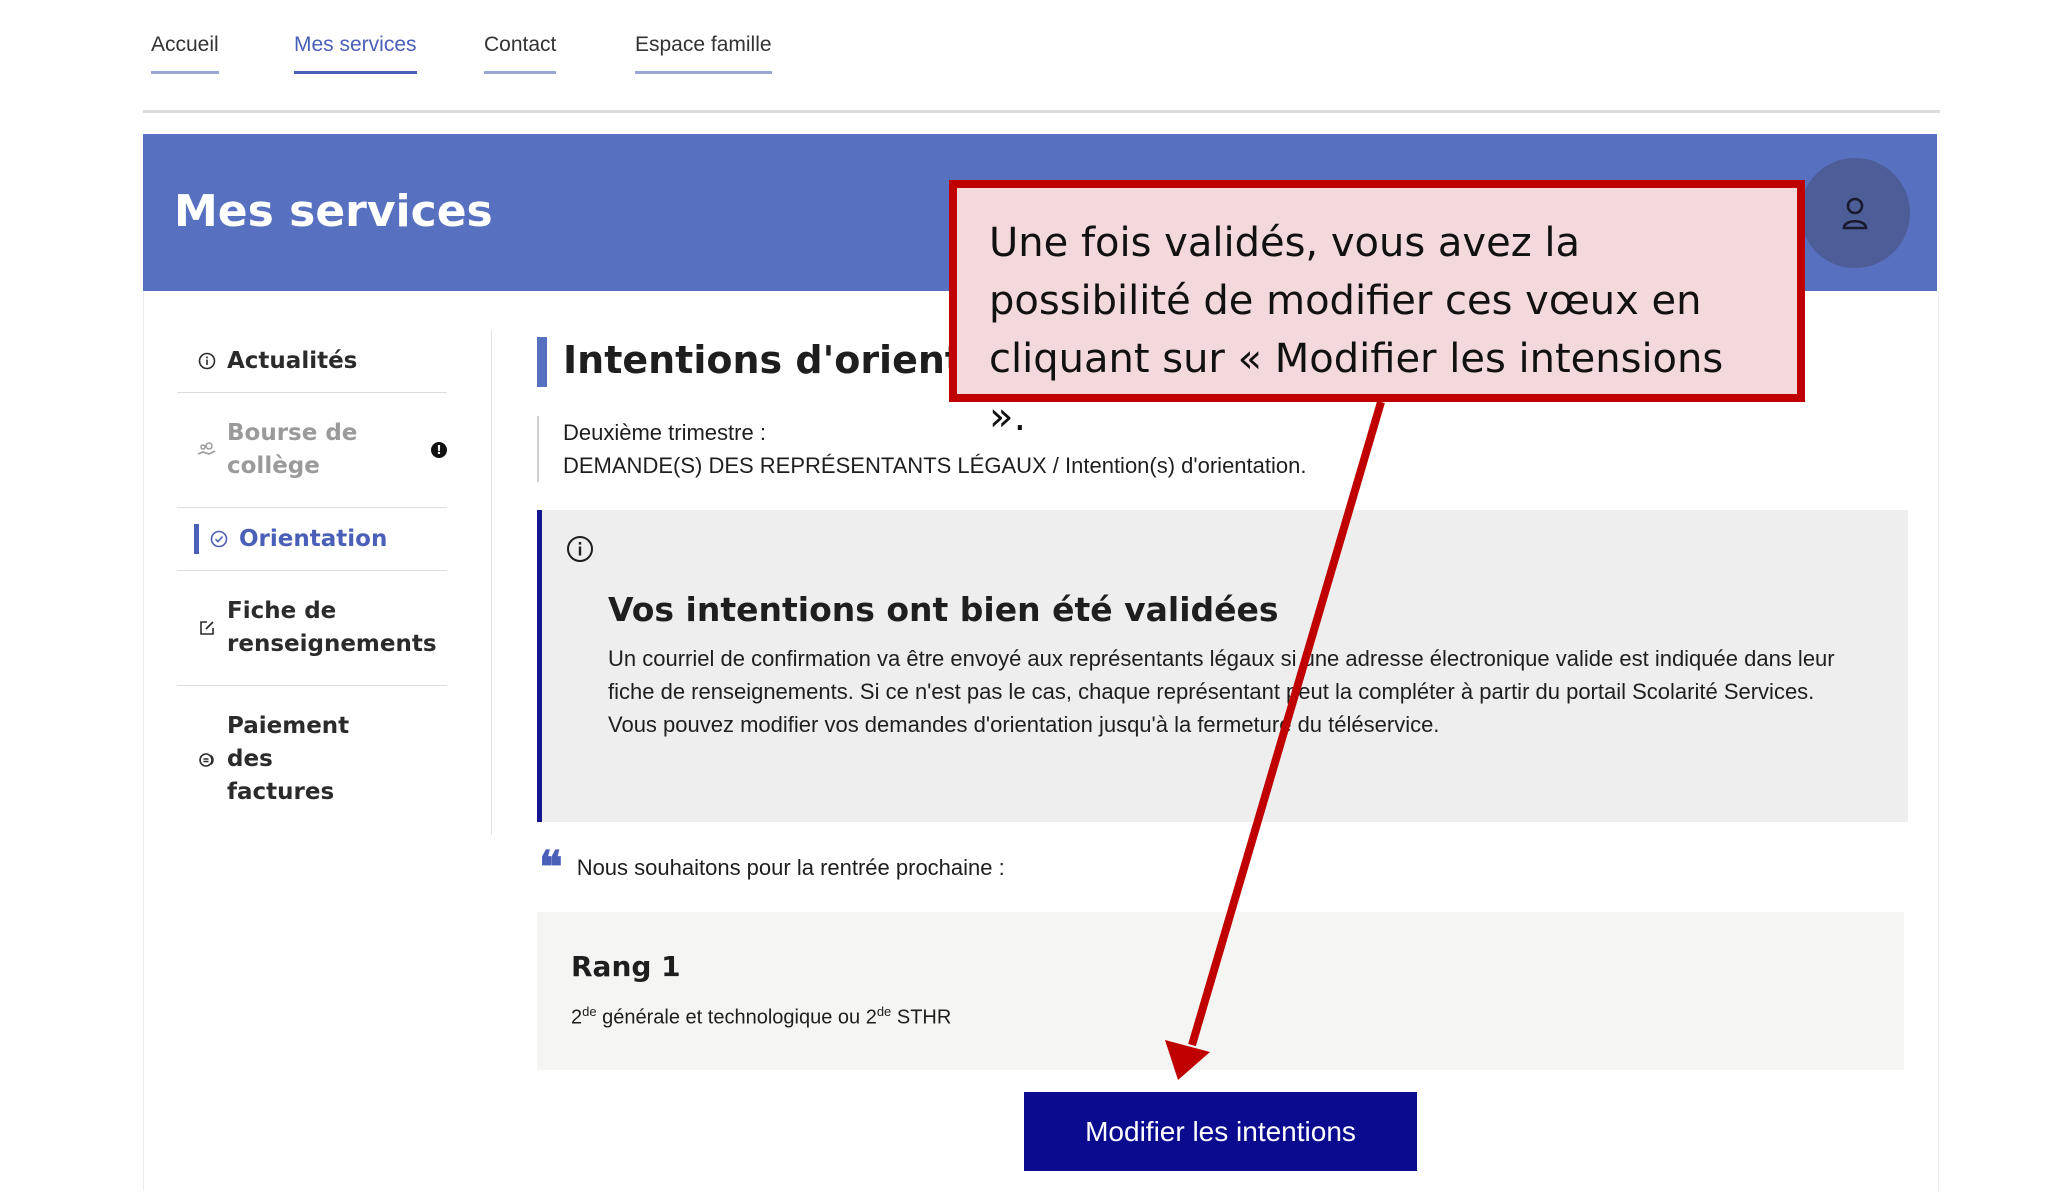  I want to click on sidebar-item-bourse-college: Bourse de collège !, so click(312, 450).